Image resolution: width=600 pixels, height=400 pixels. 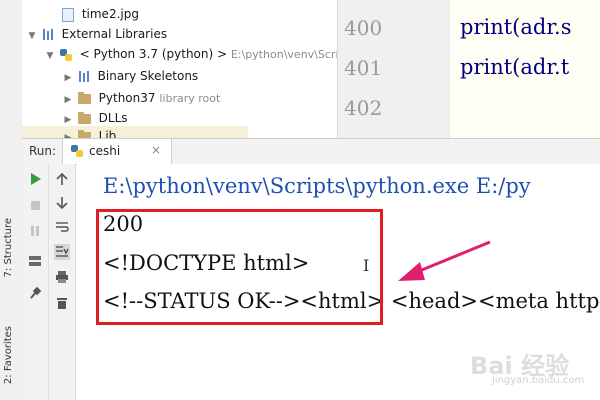 What do you see at coordinates (444, 260) in the screenshot?
I see `annotation-arrow-icon` at bounding box center [444, 260].